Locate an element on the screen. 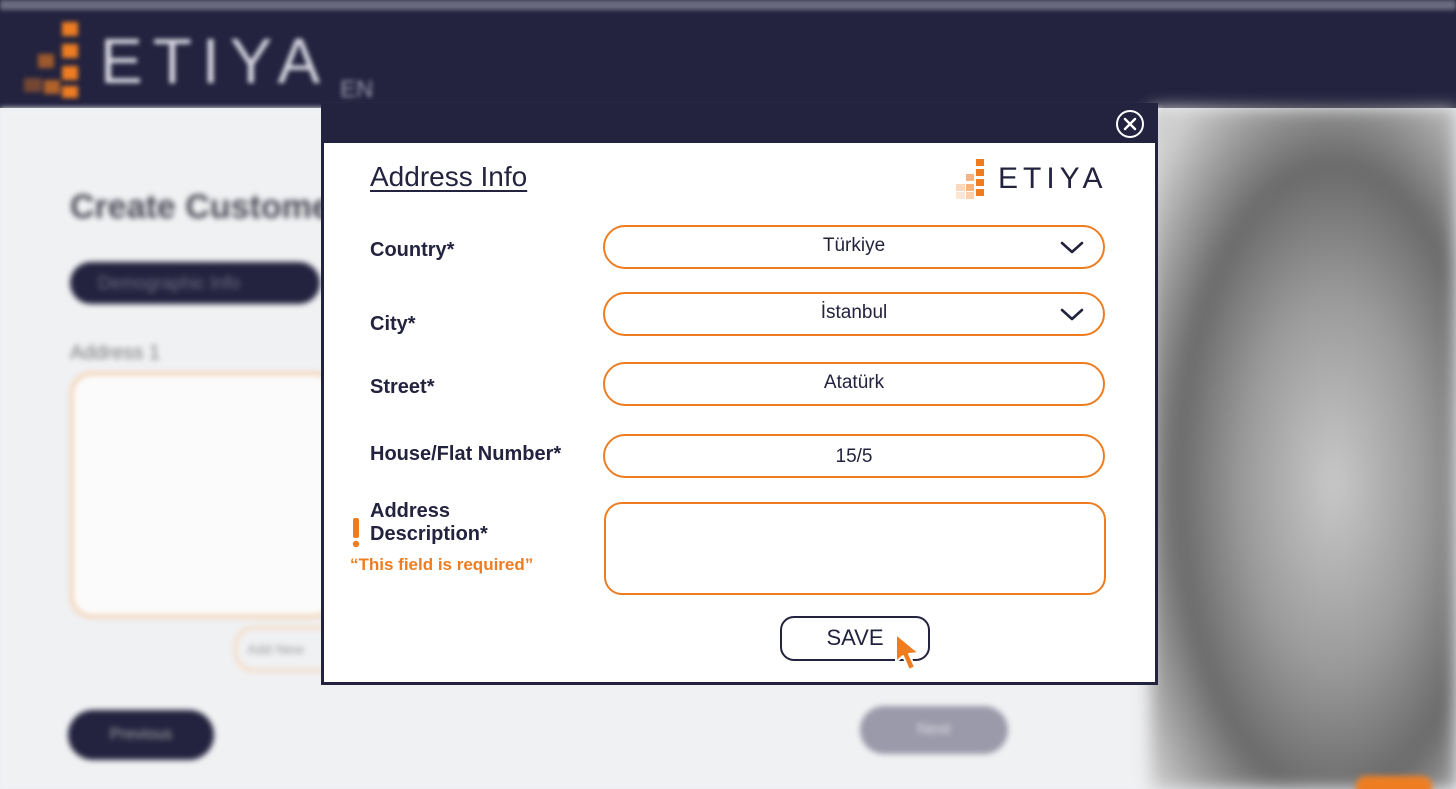 This screenshot has width=1456, height=789. etiya-logo-text: ETIYA is located at coordinates (1053, 178).